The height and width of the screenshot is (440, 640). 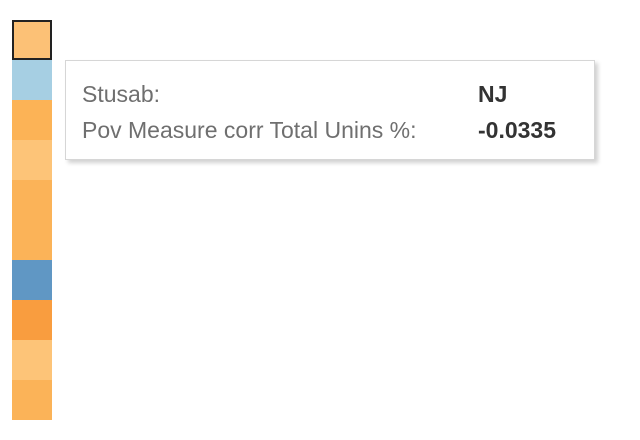 I want to click on tooltip-row-pov-measure: Pov Measure corr Total Unins %: -0.0335, so click(x=319, y=130).